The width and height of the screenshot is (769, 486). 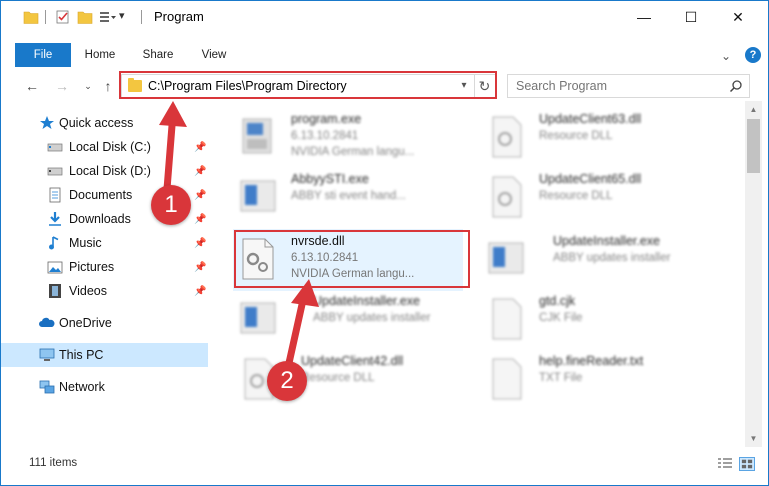 What do you see at coordinates (171, 205) in the screenshot?
I see `step-1-badge: 1` at bounding box center [171, 205].